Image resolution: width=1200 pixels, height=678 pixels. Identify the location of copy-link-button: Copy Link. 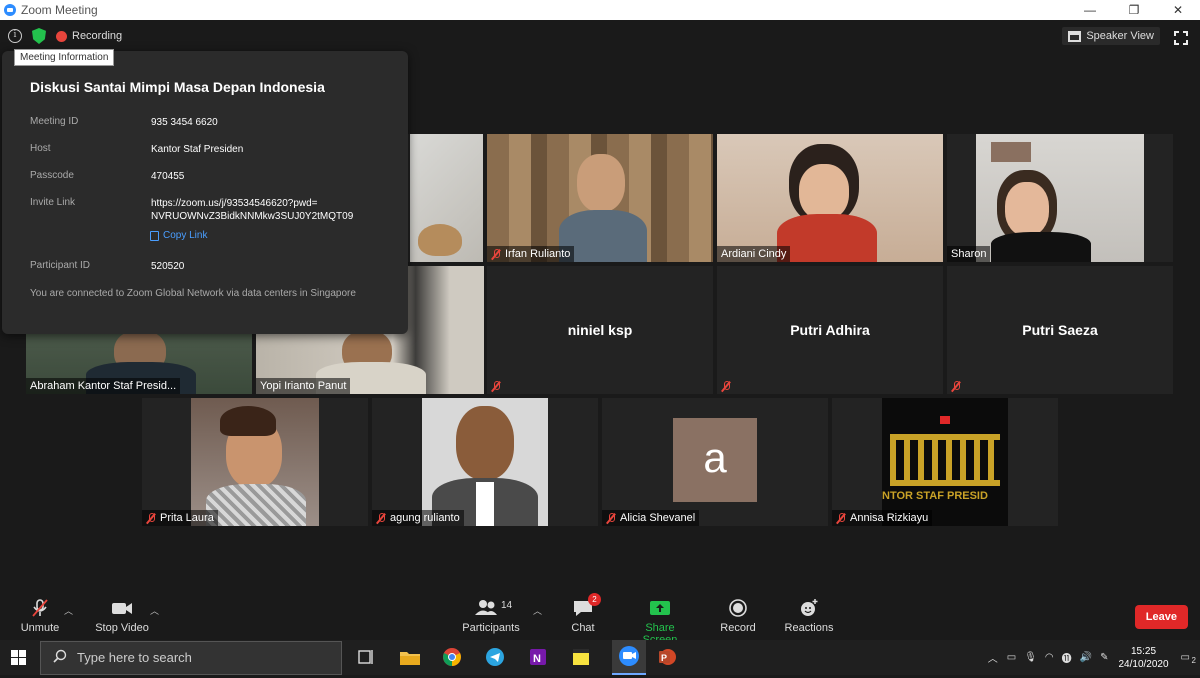
(178, 235).